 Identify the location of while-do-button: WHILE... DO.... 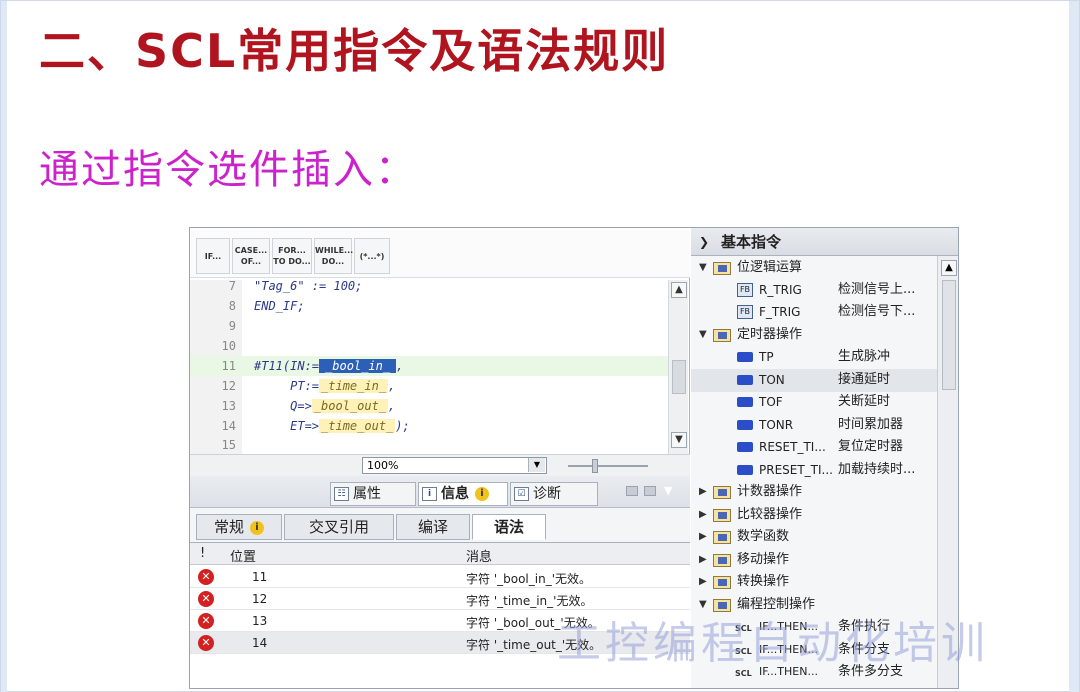
(333, 256).